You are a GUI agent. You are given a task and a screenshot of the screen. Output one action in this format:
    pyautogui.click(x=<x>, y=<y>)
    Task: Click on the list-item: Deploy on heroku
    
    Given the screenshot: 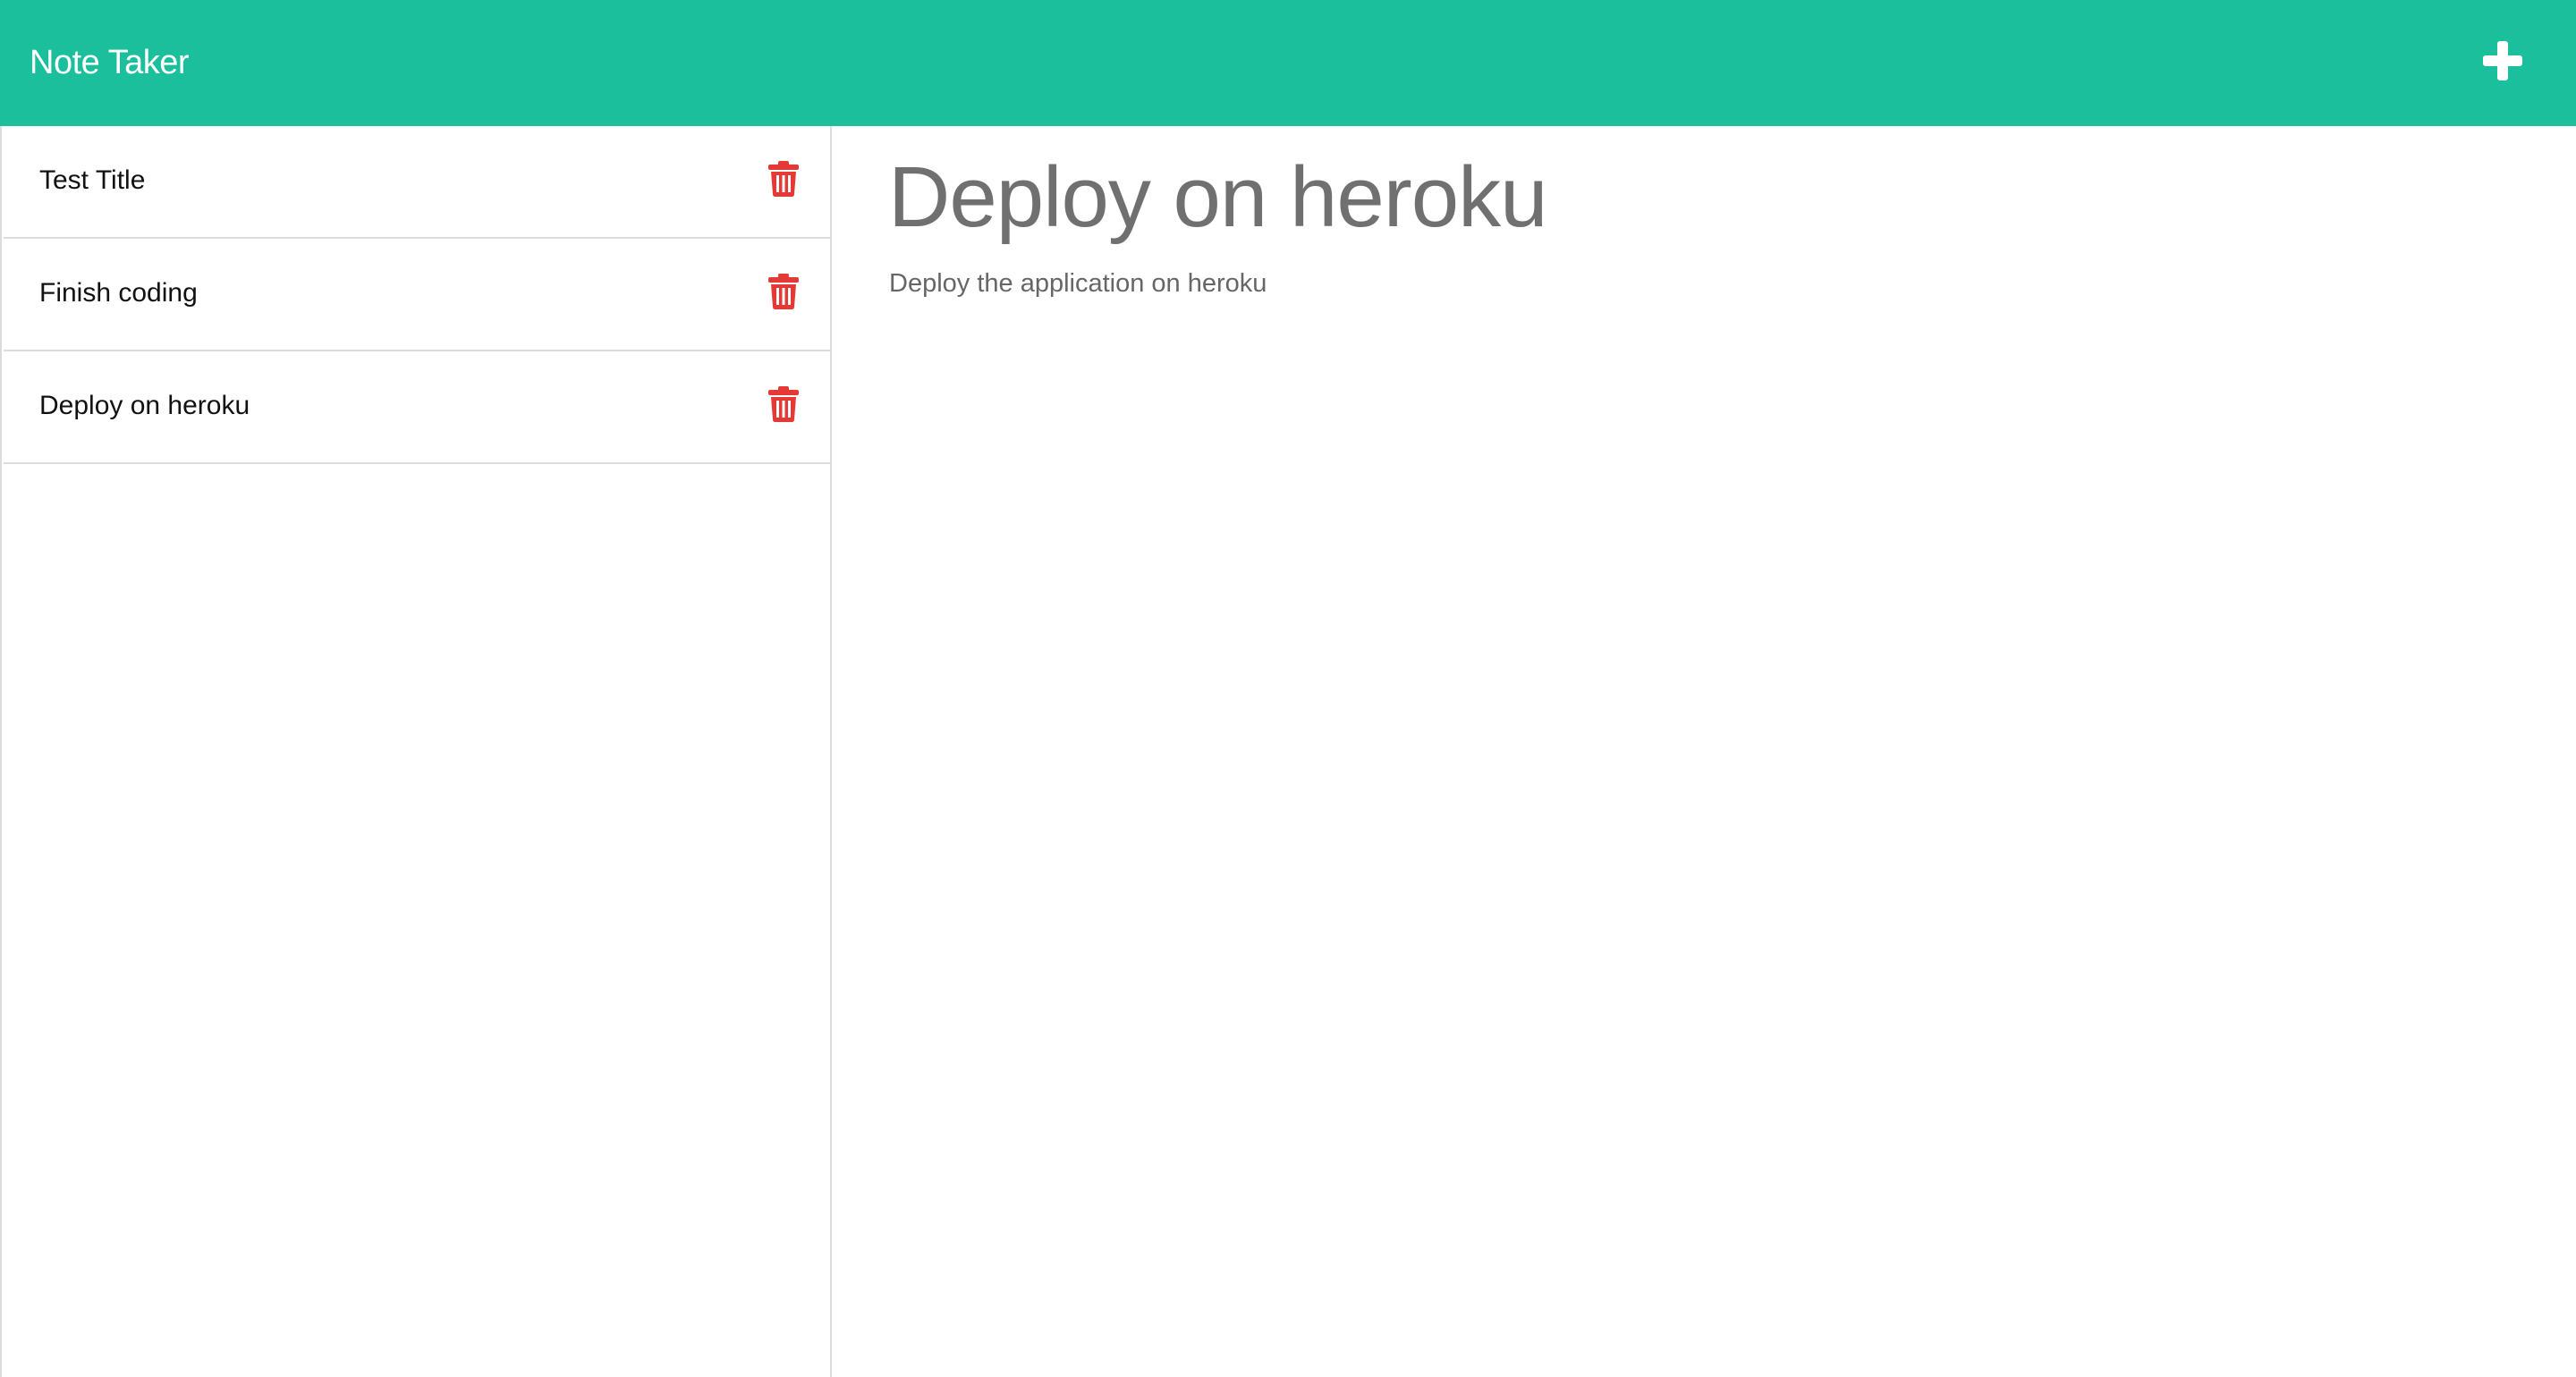 What is the action you would take?
    pyautogui.click(x=418, y=407)
    